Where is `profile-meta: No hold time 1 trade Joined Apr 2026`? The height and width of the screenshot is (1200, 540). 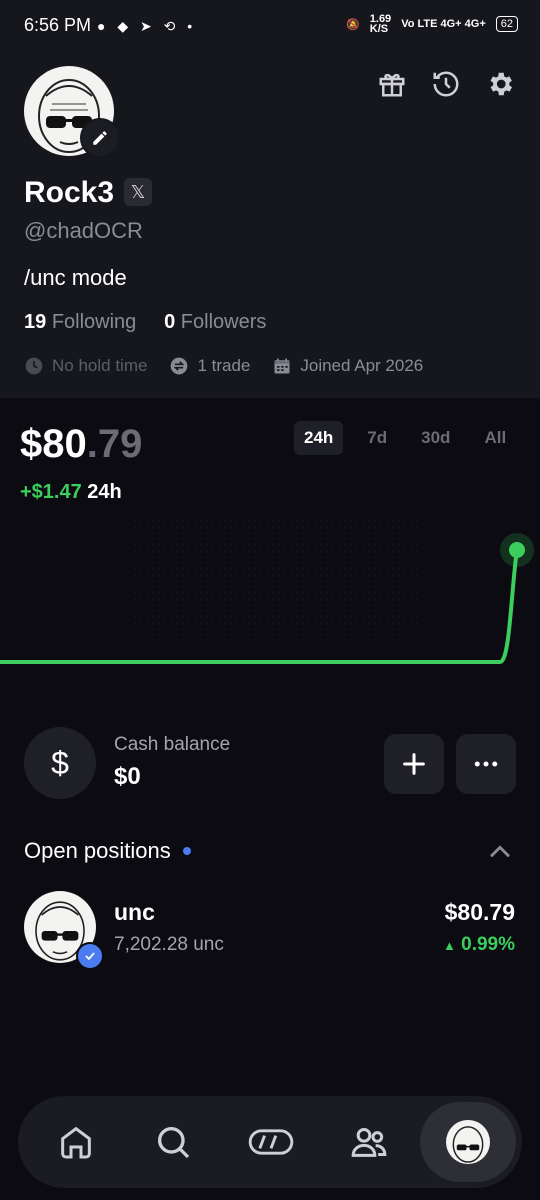
profile-meta: No hold time 1 trade Joined Apr 2026 is located at coordinates (234, 366).